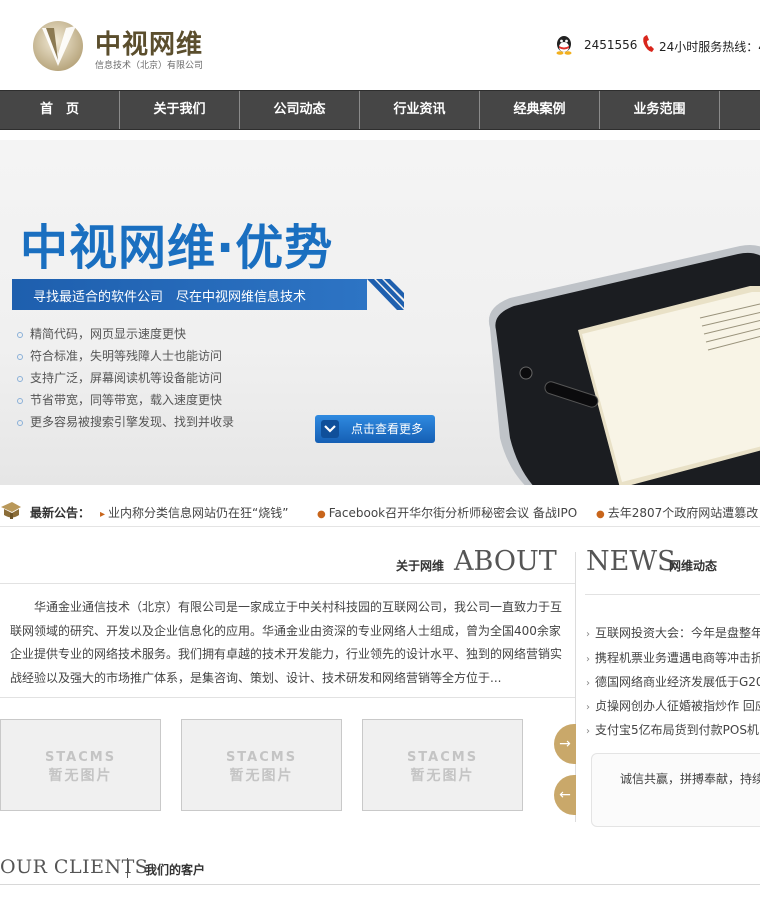 The height and width of the screenshot is (900, 760). What do you see at coordinates (420, 110) in the screenshot?
I see `nav-item-industry-news: 行业资讯` at bounding box center [420, 110].